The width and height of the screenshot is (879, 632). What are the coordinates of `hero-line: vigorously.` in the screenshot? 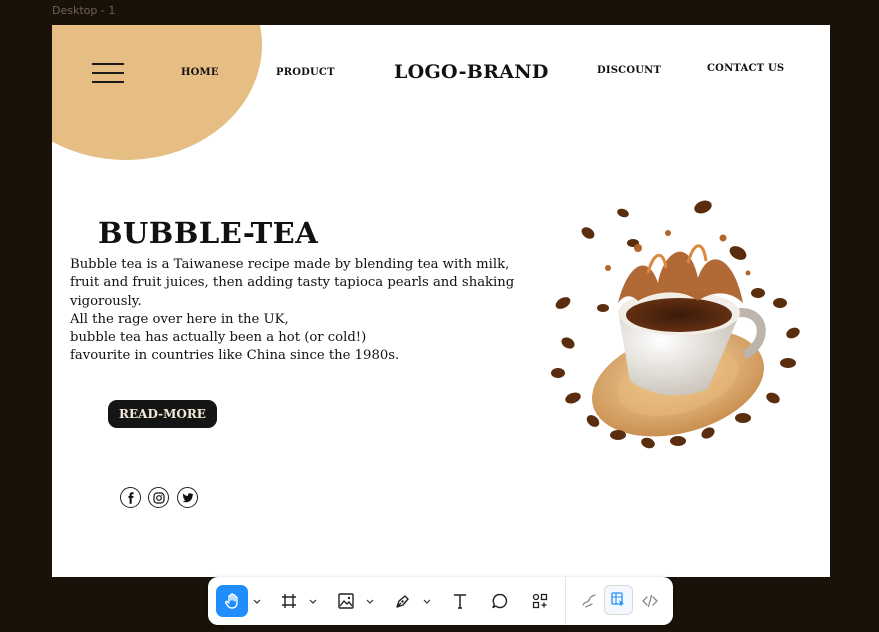 It's located at (106, 301).